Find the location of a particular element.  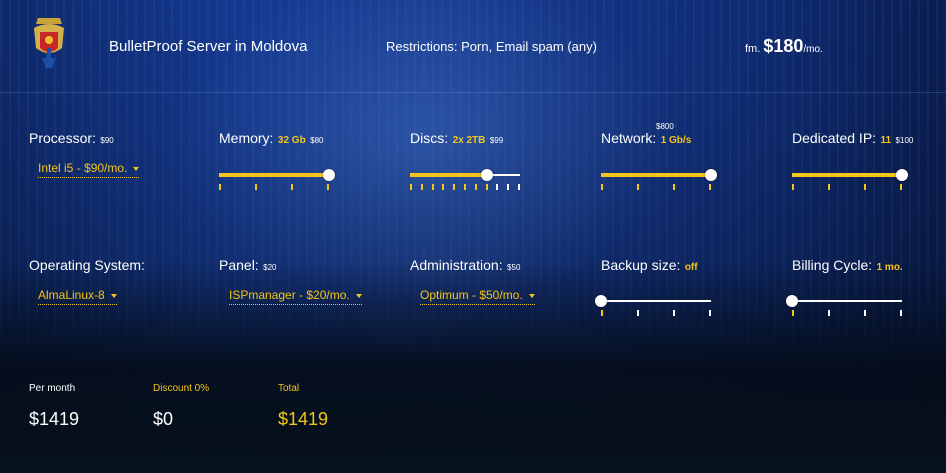

panel-price: $20 is located at coordinates (270, 267).